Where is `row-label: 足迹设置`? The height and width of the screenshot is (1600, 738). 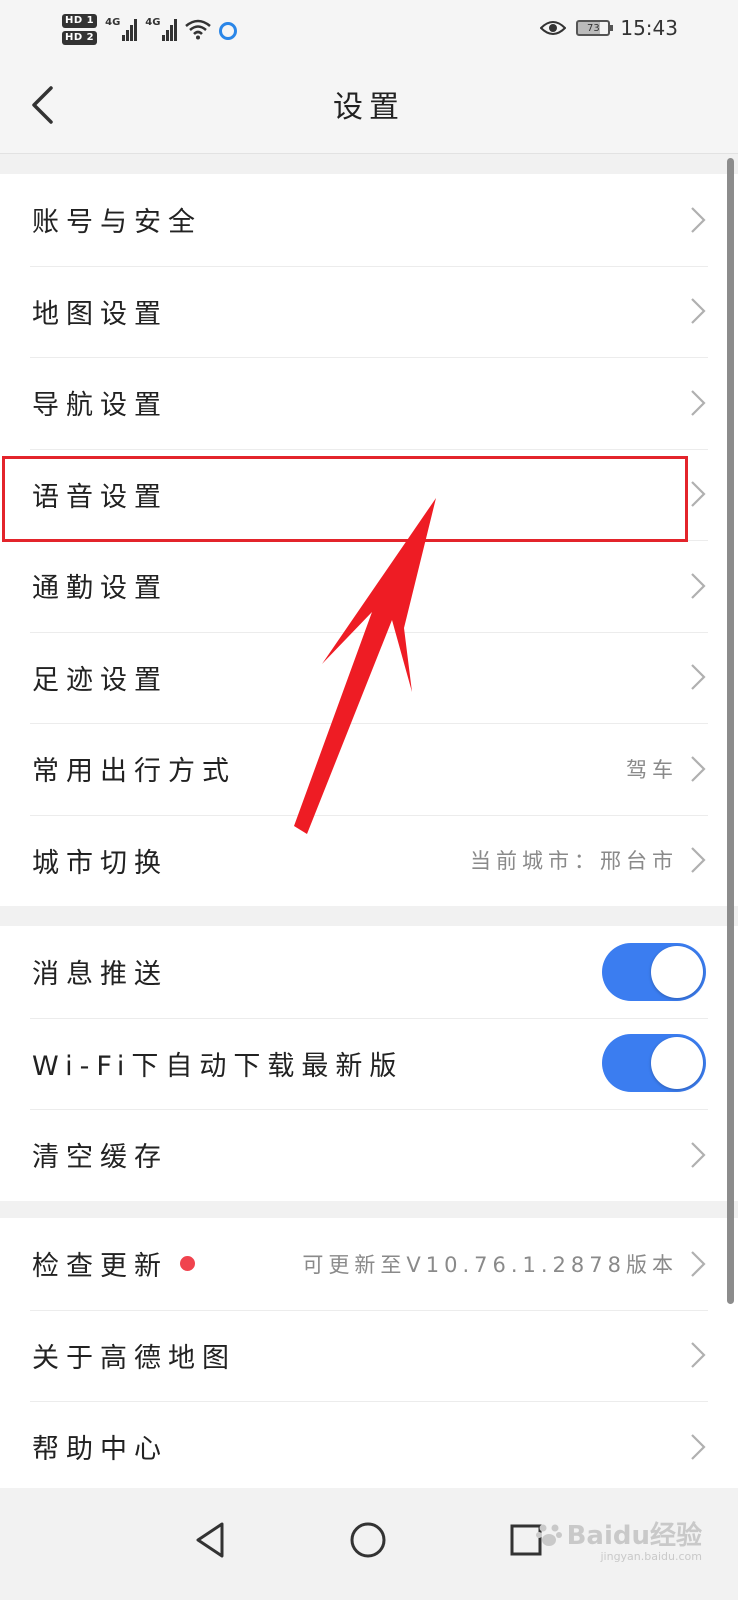
row-label: 足迹设置 is located at coordinates (100, 680).